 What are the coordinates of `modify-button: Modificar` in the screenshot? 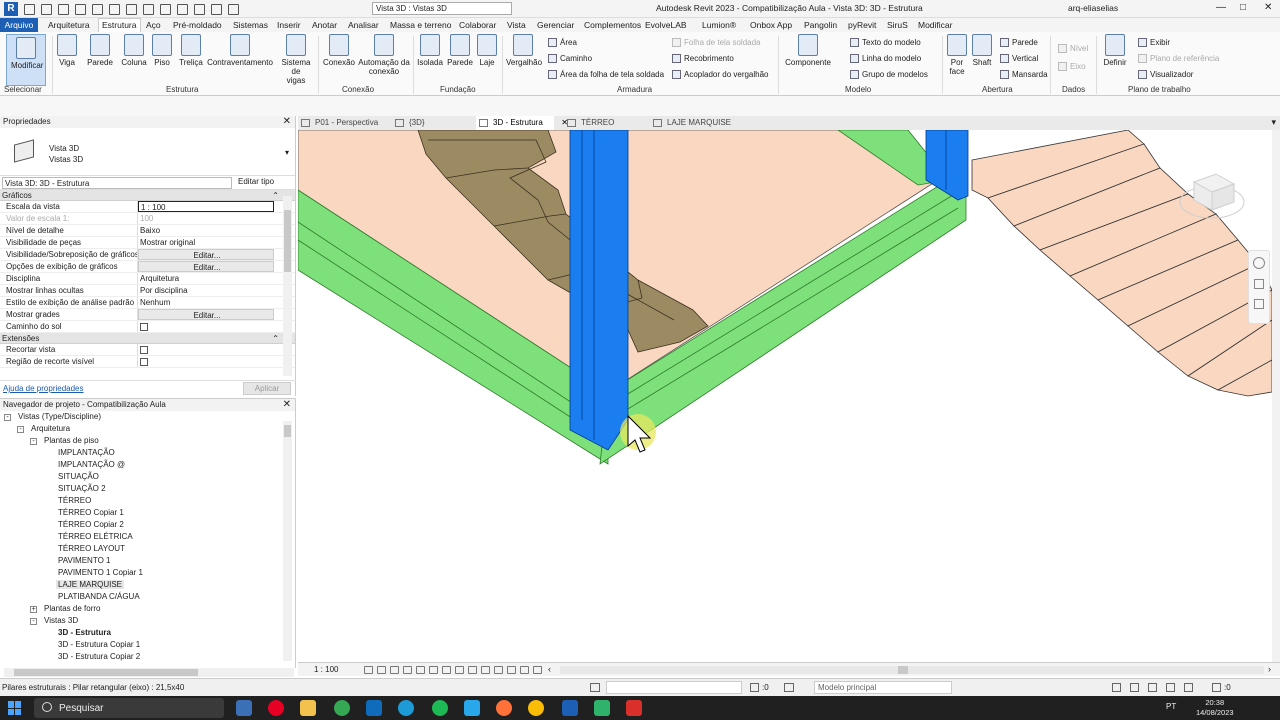 It's located at (26, 60).